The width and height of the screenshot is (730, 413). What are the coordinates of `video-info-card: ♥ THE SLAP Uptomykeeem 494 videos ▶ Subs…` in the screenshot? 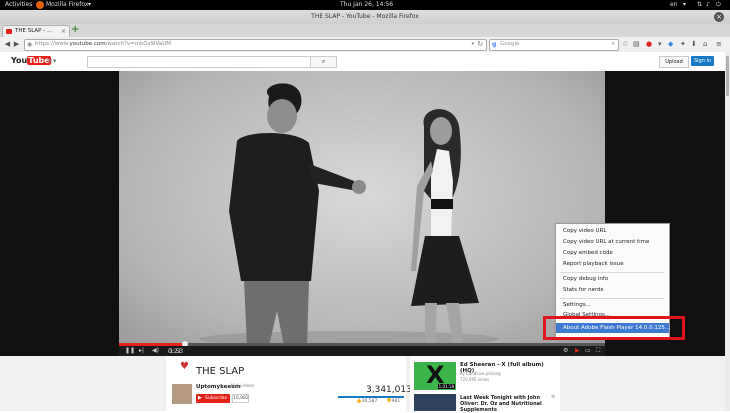 It's located at (289, 383).